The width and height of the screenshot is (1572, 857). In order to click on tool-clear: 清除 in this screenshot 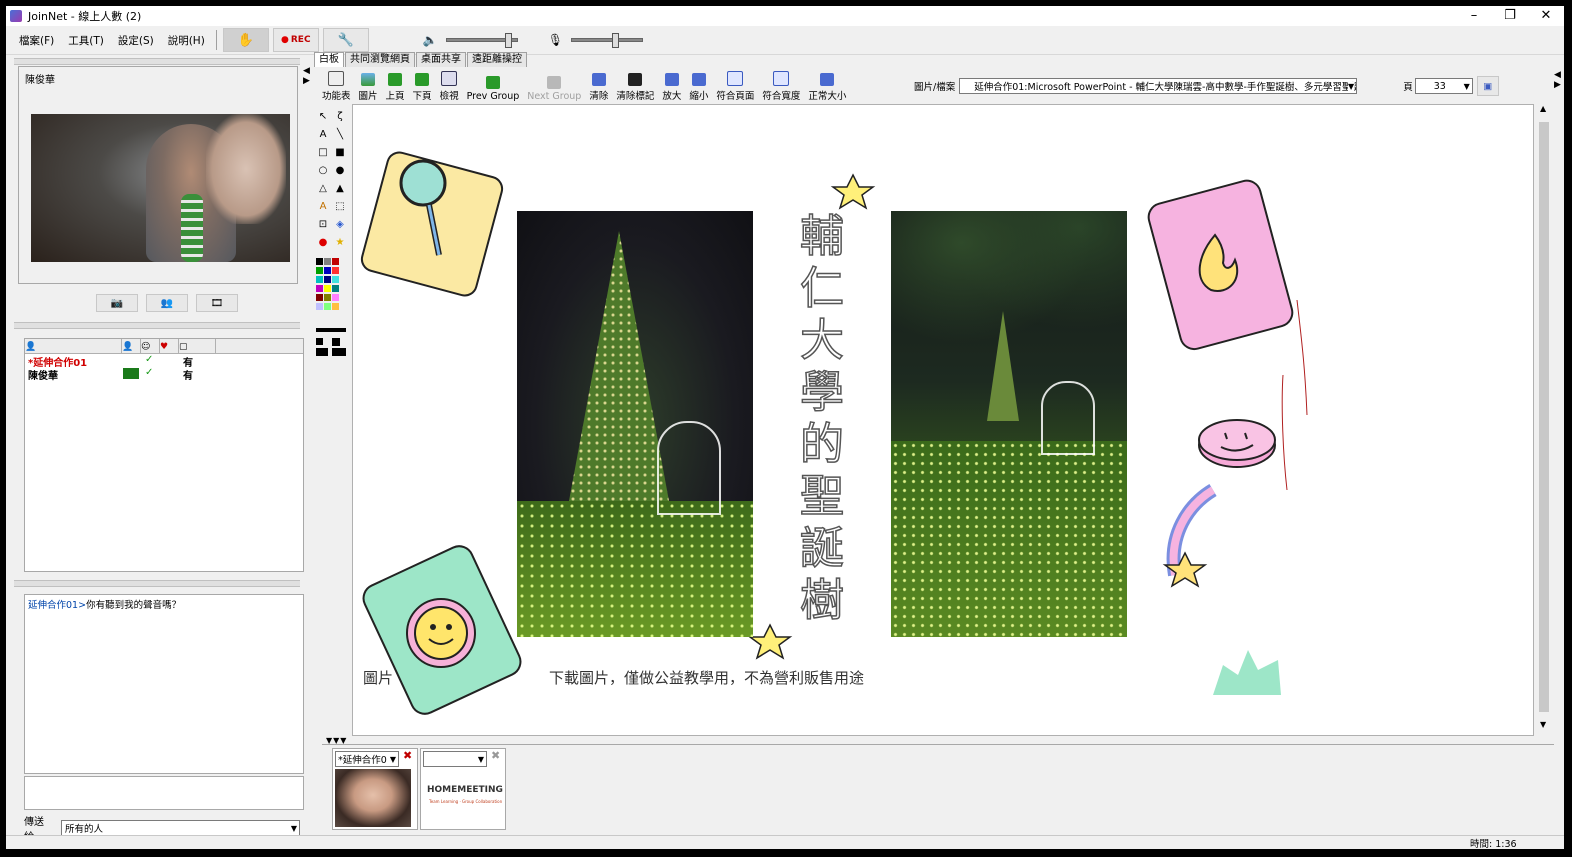, I will do `click(598, 87)`.